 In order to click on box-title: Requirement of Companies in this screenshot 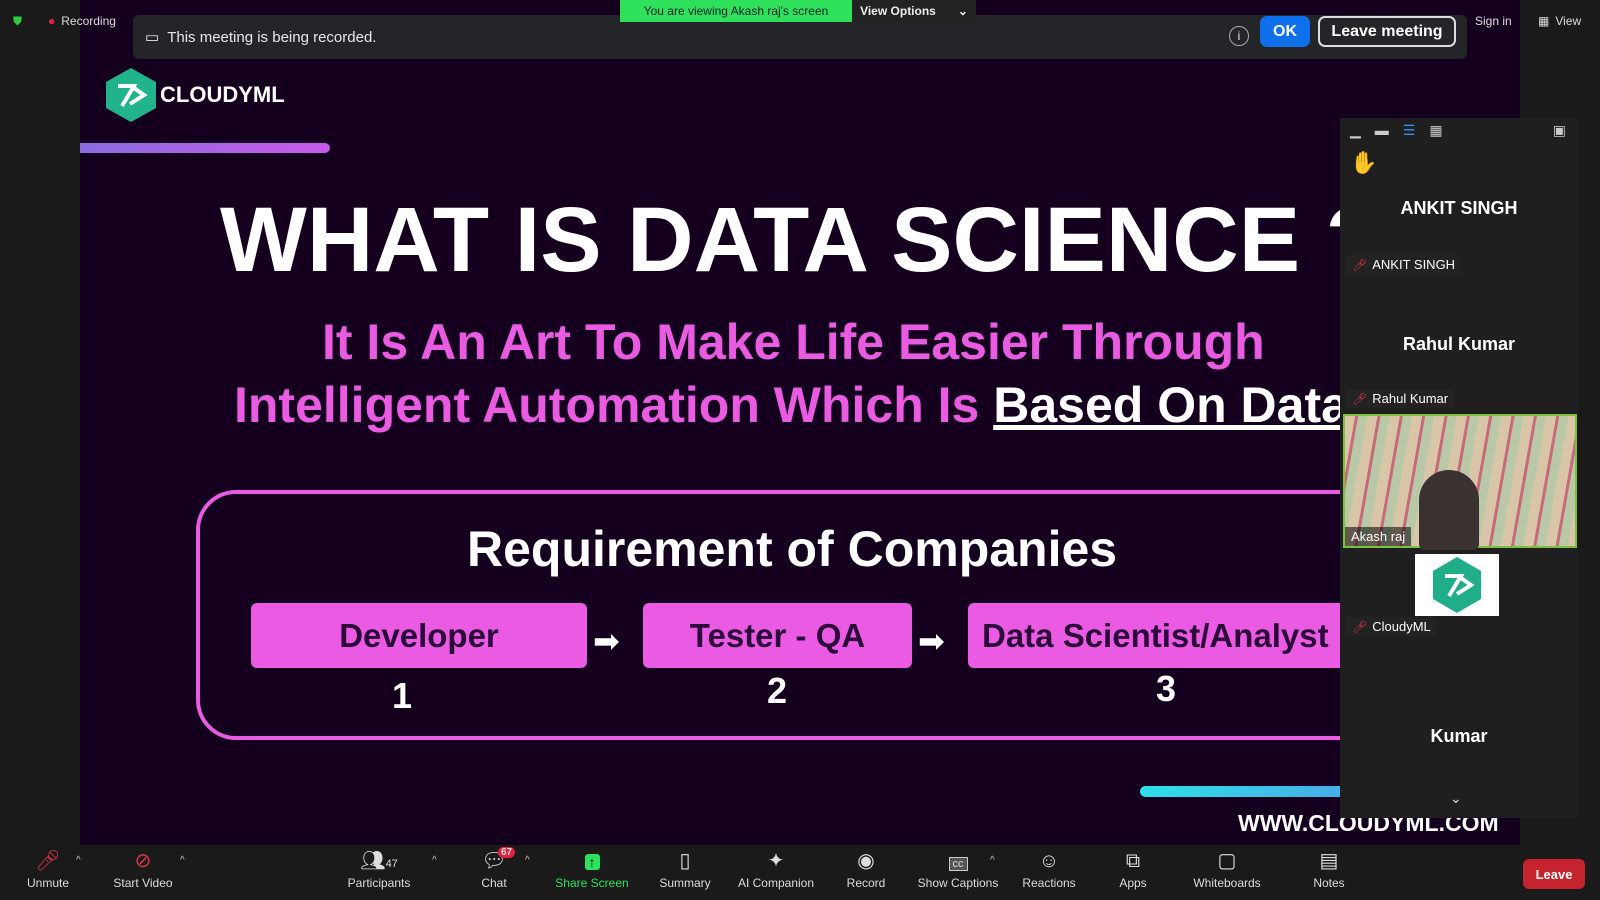, I will do `click(792, 549)`.